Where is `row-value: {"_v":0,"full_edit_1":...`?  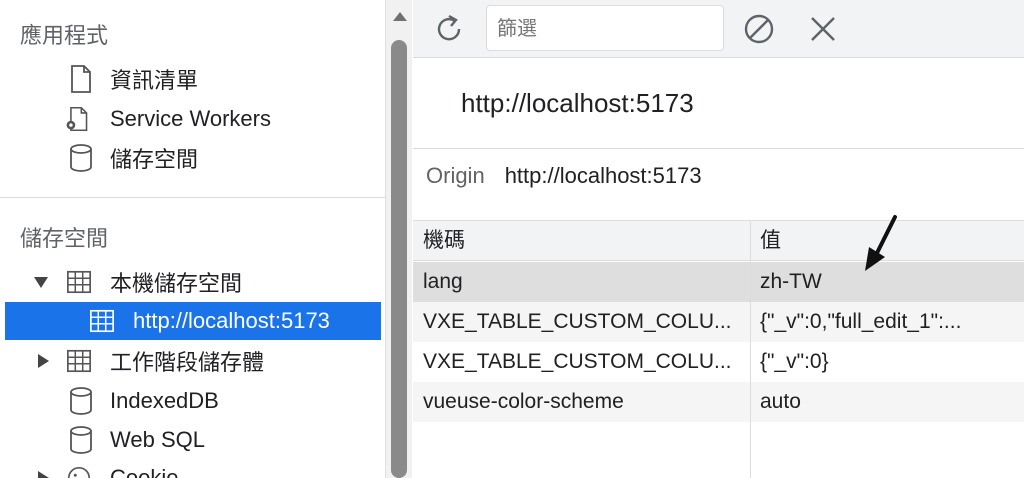
row-value: {"_v":0,"full_edit_1":... is located at coordinates (861, 321).